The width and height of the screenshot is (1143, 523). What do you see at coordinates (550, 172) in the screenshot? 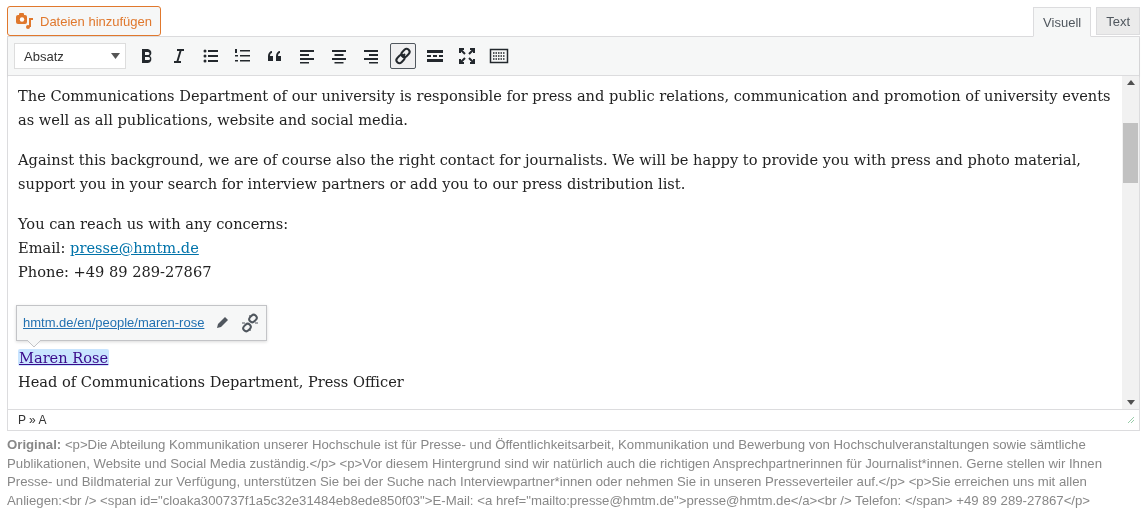
I see `body-paragraph: Against this background, we are of course also the right contact for journalists. We will be happy to provide you with press and photo material, support you in your search for interview partners or add you to our press distribution list.` at bounding box center [550, 172].